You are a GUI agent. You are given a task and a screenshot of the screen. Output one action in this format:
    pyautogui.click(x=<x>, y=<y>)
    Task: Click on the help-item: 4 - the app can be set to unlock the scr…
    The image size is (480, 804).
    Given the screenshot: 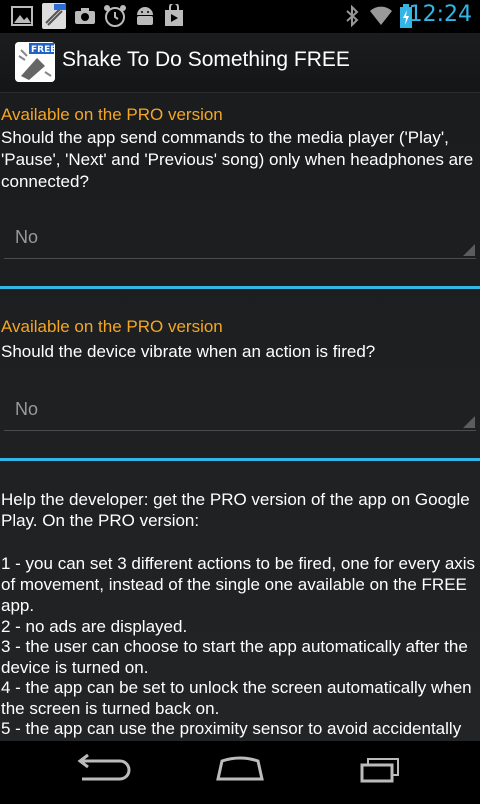 What is the action you would take?
    pyautogui.click(x=236, y=698)
    